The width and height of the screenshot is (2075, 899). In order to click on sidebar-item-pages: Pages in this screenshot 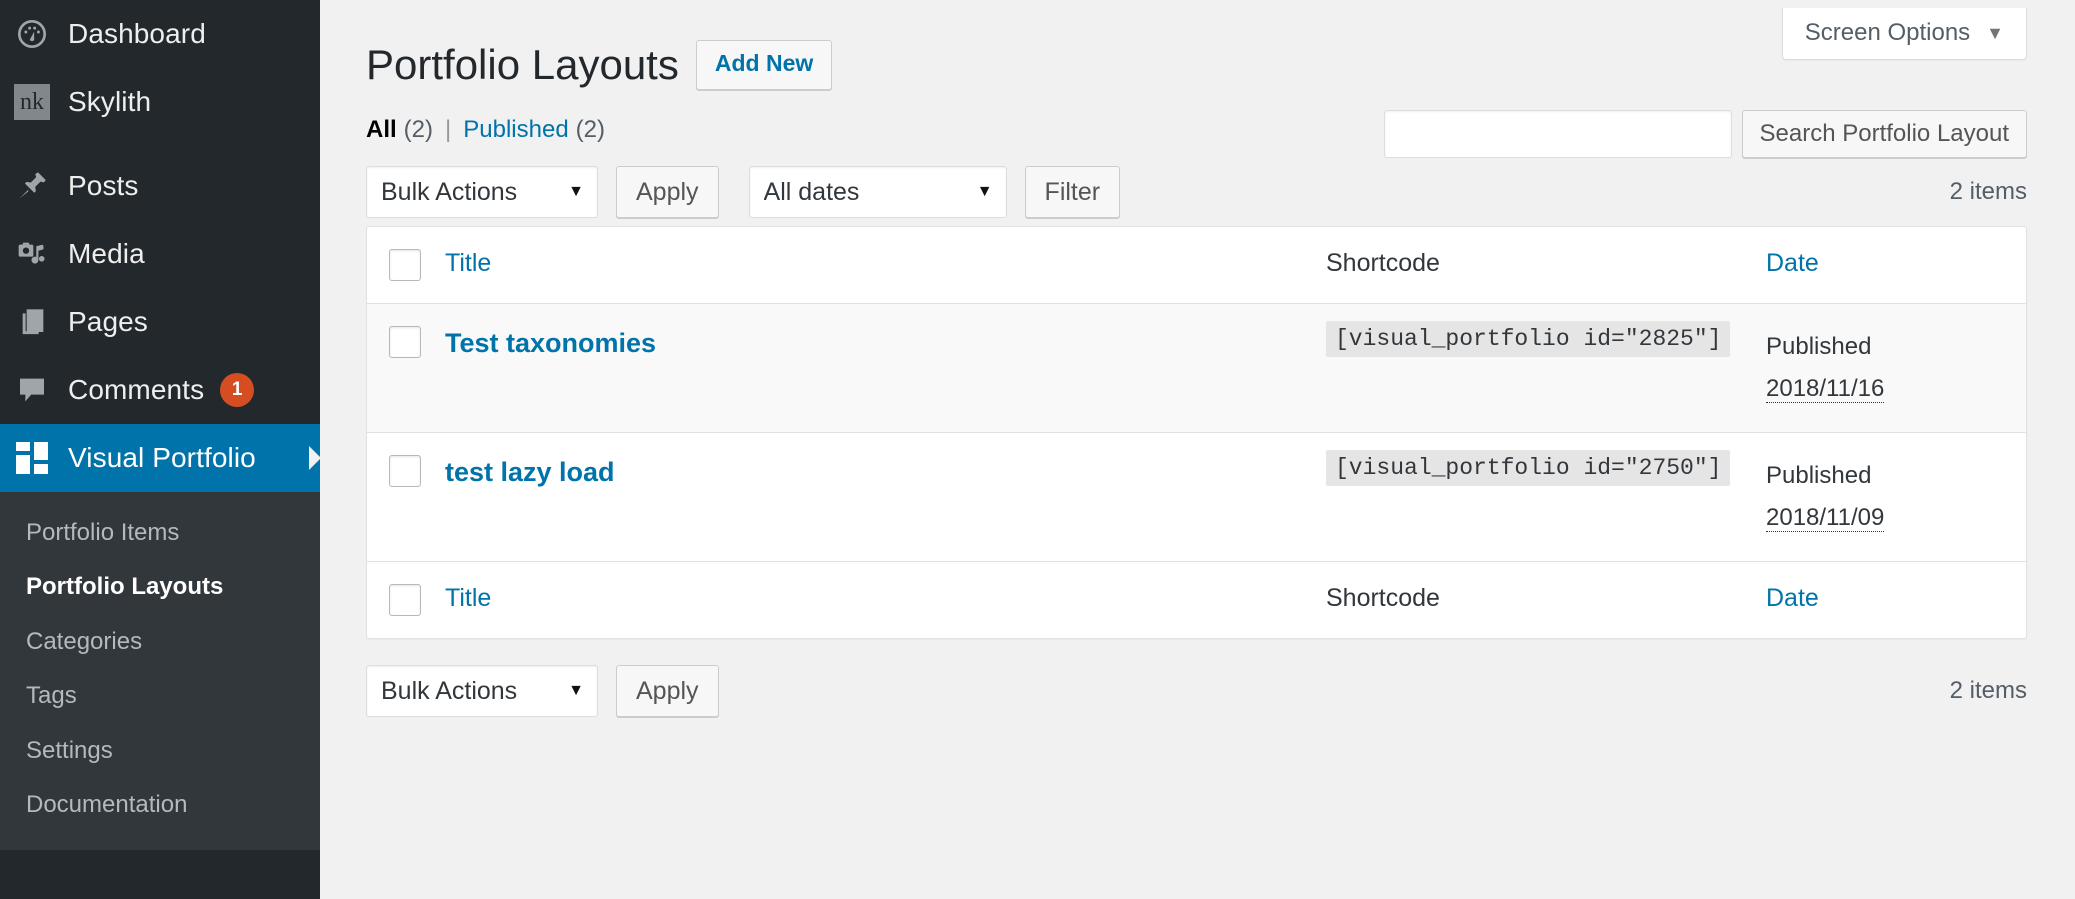, I will do `click(160, 322)`.